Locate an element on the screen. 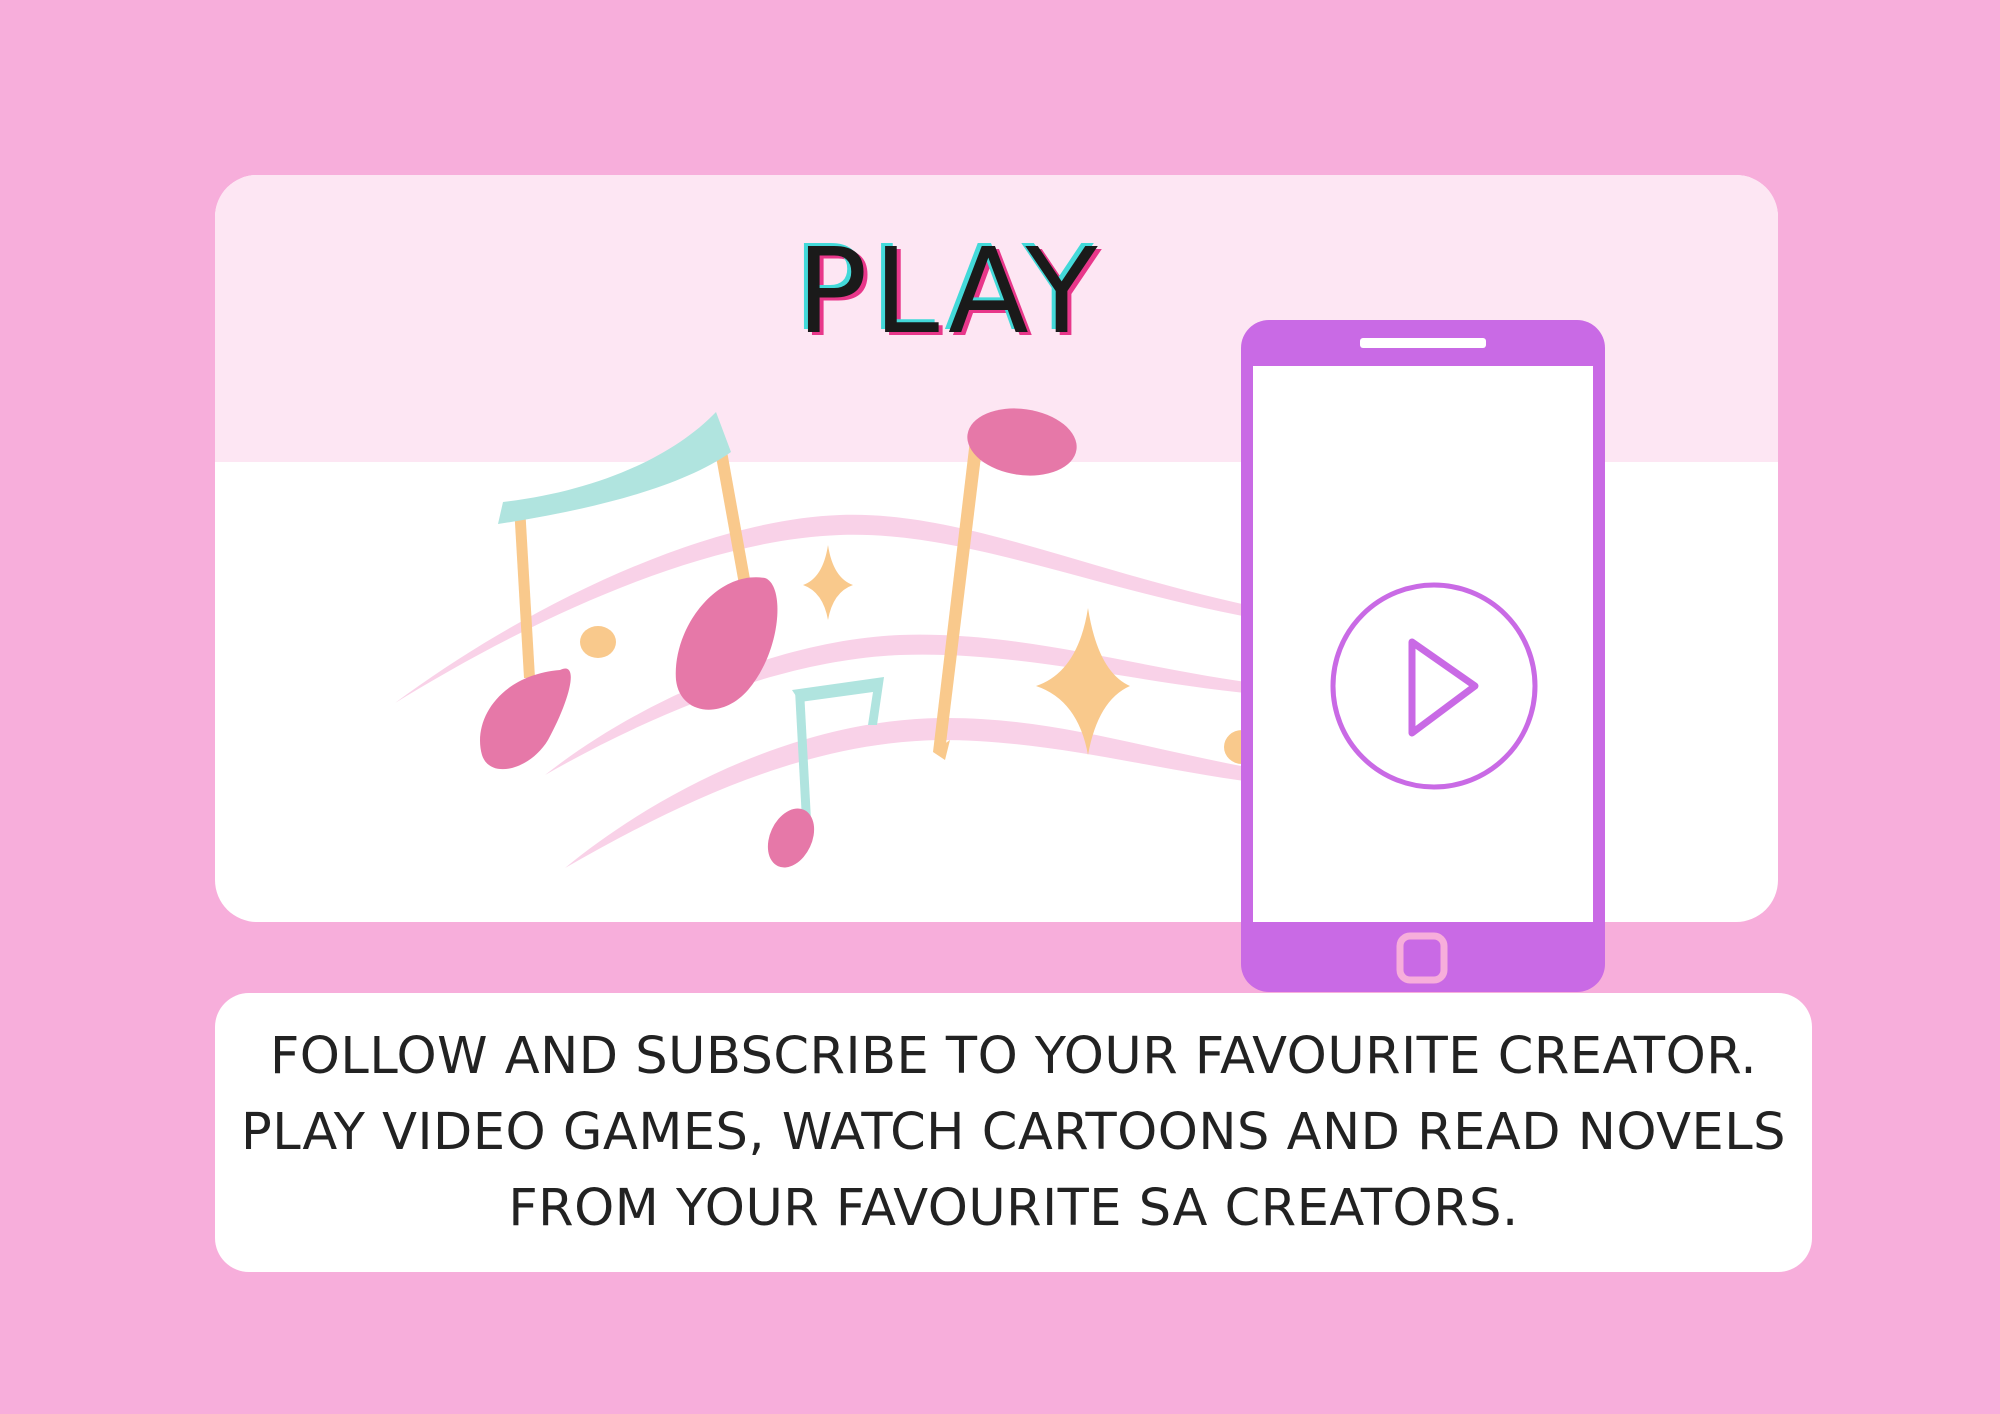  dot-decoration is located at coordinates (598, 642).